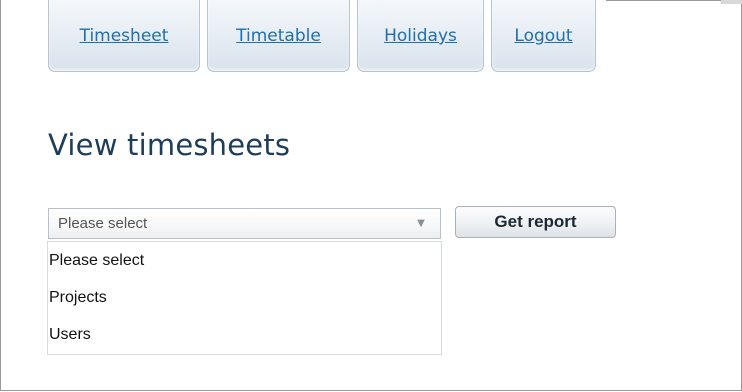 This screenshot has width=742, height=392. I want to click on tab-timetable-link: Timetable, so click(278, 36).